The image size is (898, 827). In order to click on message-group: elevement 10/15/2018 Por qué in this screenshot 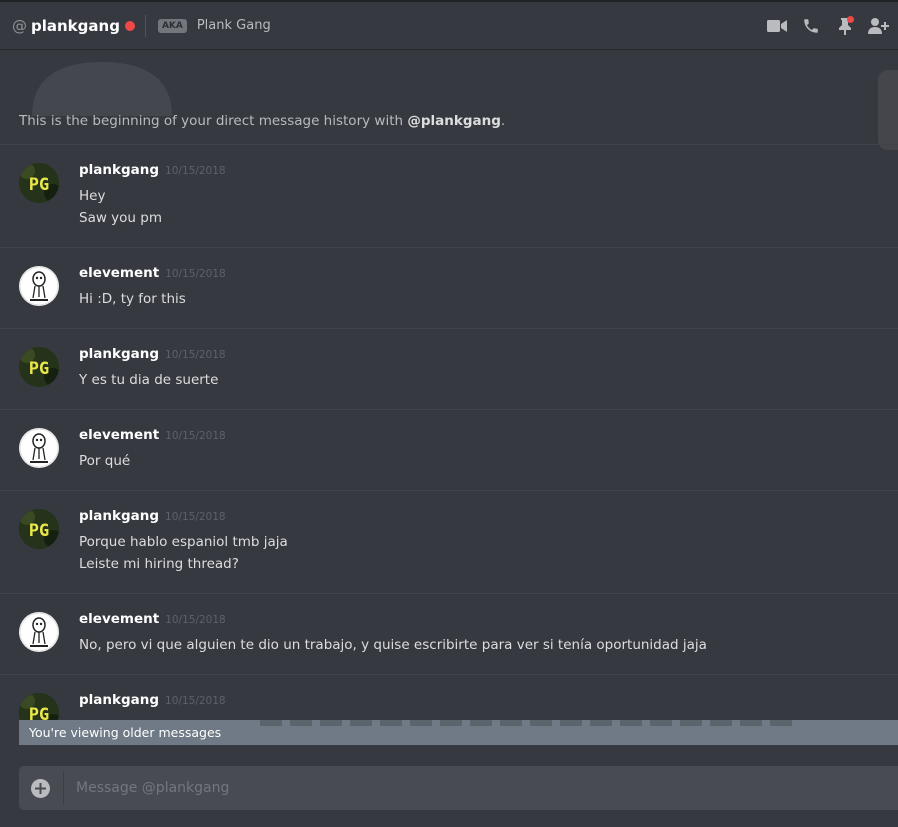, I will do `click(449, 449)`.